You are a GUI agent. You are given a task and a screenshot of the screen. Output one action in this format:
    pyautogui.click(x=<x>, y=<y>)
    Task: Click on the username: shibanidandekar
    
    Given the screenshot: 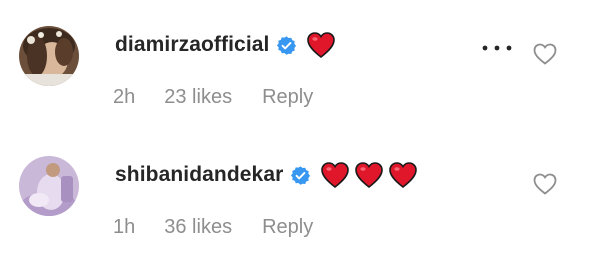 What is the action you would take?
    pyautogui.click(x=199, y=175)
    